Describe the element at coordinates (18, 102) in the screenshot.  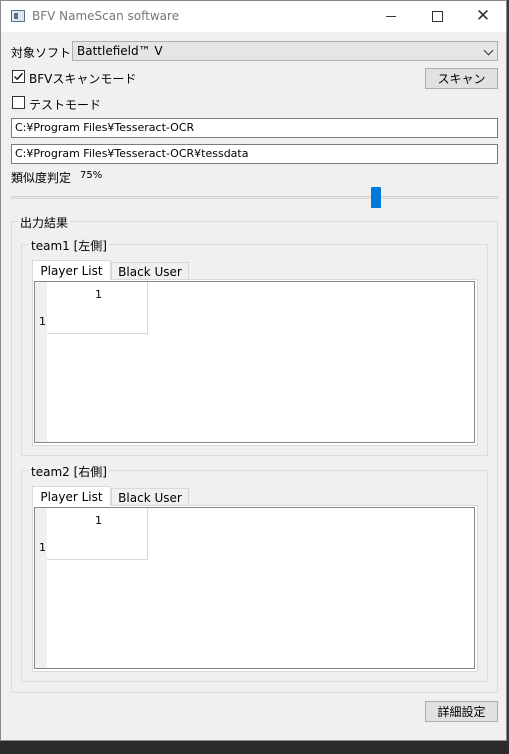
I see `test-mode-checkbox` at that location.